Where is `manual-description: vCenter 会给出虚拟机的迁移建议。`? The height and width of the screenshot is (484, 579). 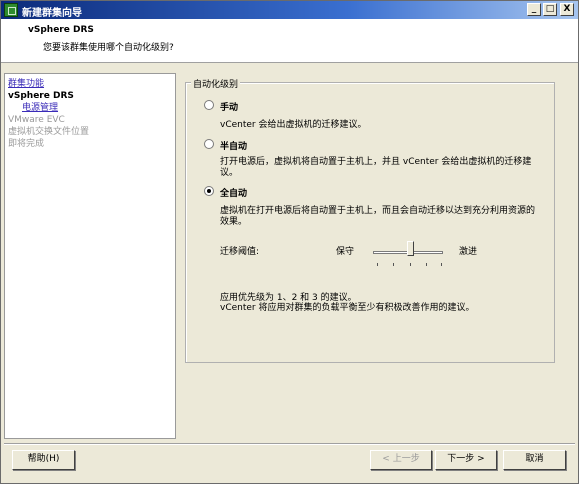 manual-description: vCenter 会给出虚拟机的迁移建议。 is located at coordinates (293, 125).